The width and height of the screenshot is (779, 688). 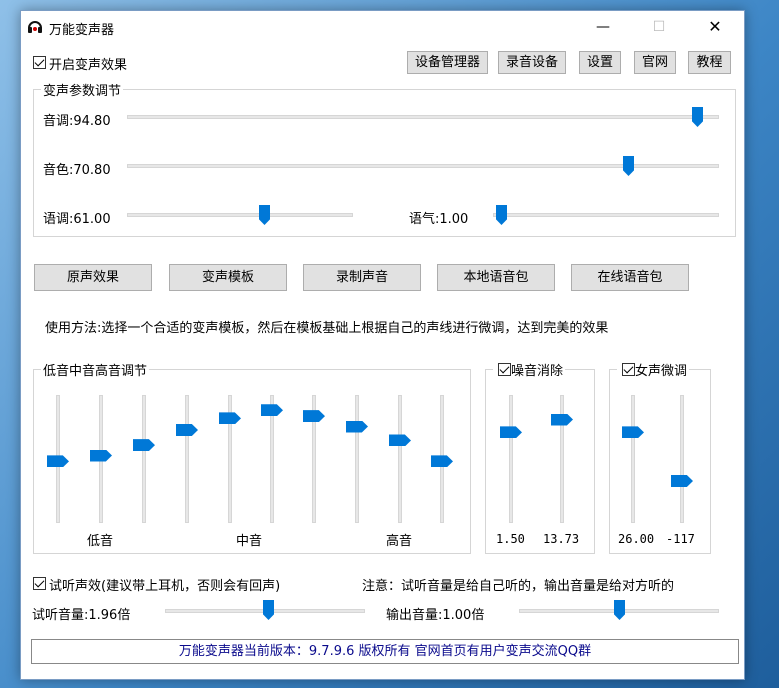 What do you see at coordinates (715, 27) in the screenshot?
I see `close-button: ✕` at bounding box center [715, 27].